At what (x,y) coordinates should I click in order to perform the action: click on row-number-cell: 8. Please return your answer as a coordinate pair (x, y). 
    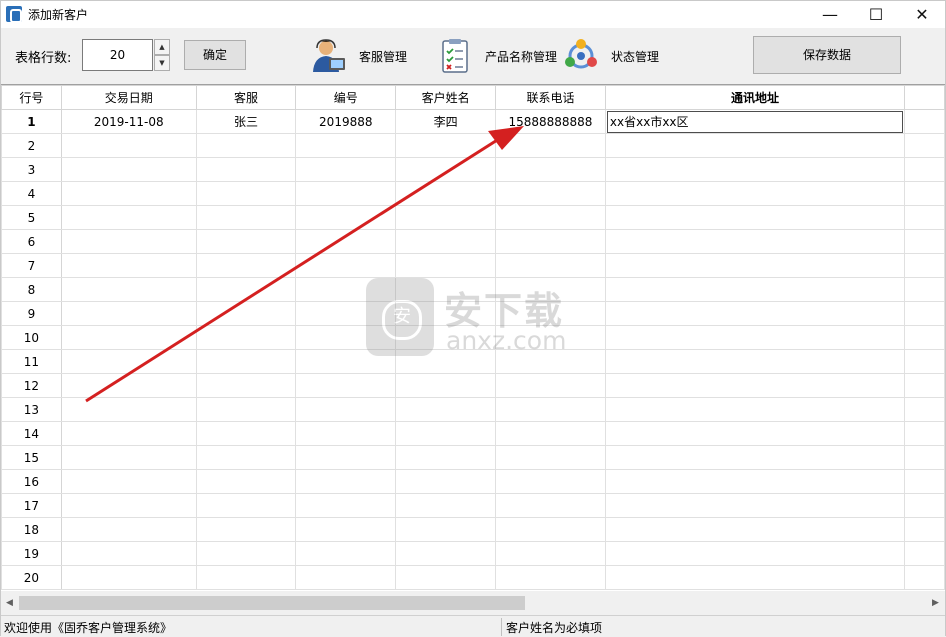
    Looking at the image, I should click on (31, 289).